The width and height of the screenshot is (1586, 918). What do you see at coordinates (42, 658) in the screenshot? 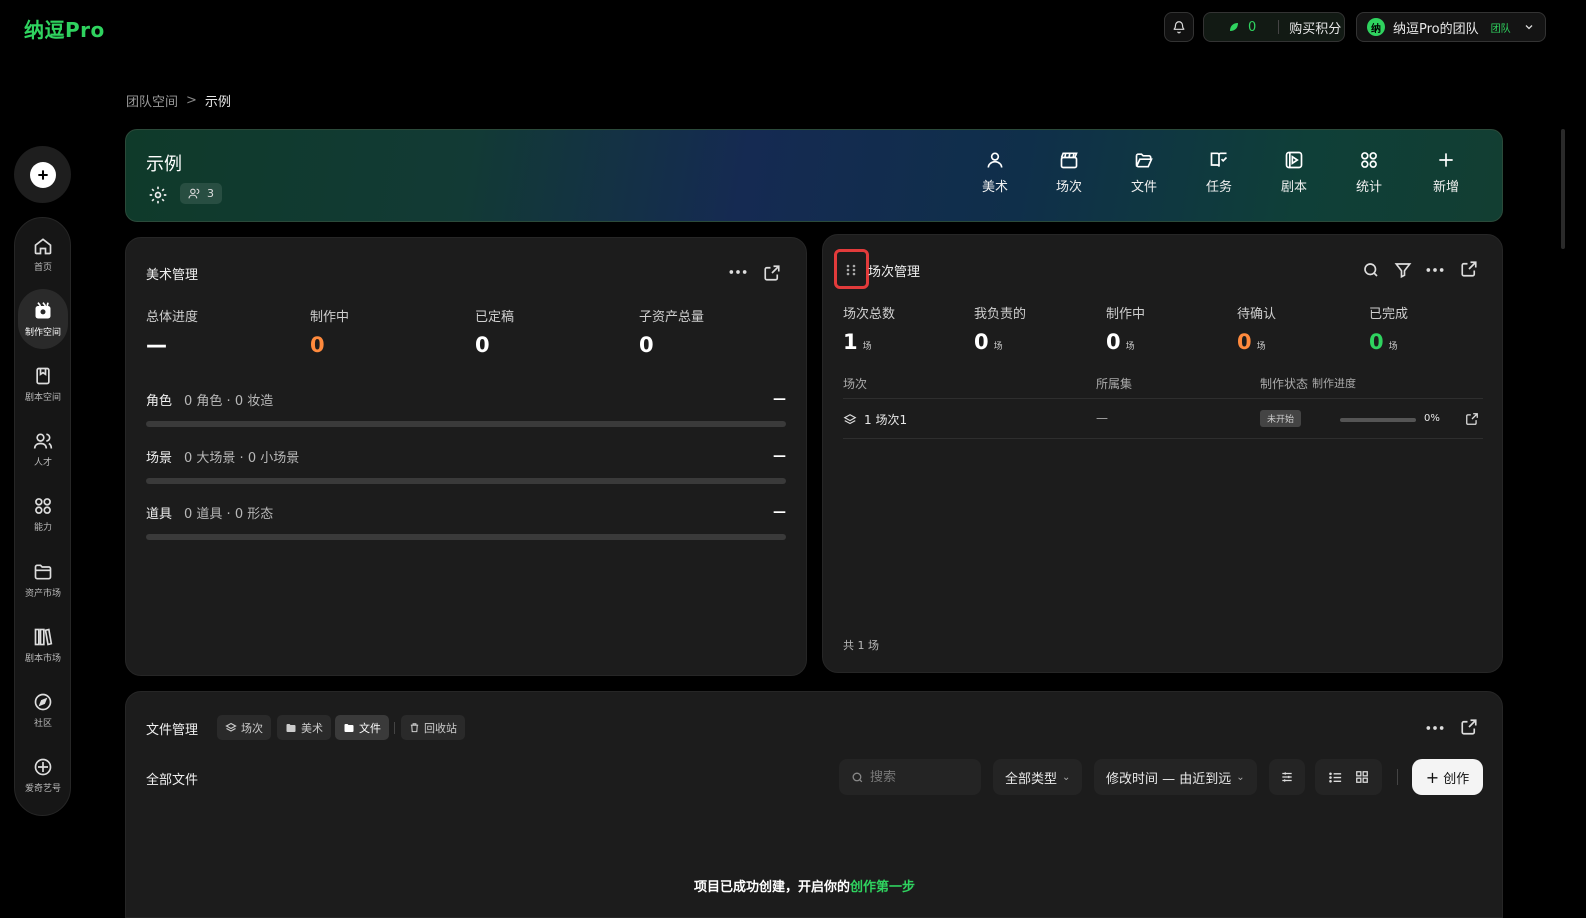
I see `sidebar-item-label: 剧本市场` at bounding box center [42, 658].